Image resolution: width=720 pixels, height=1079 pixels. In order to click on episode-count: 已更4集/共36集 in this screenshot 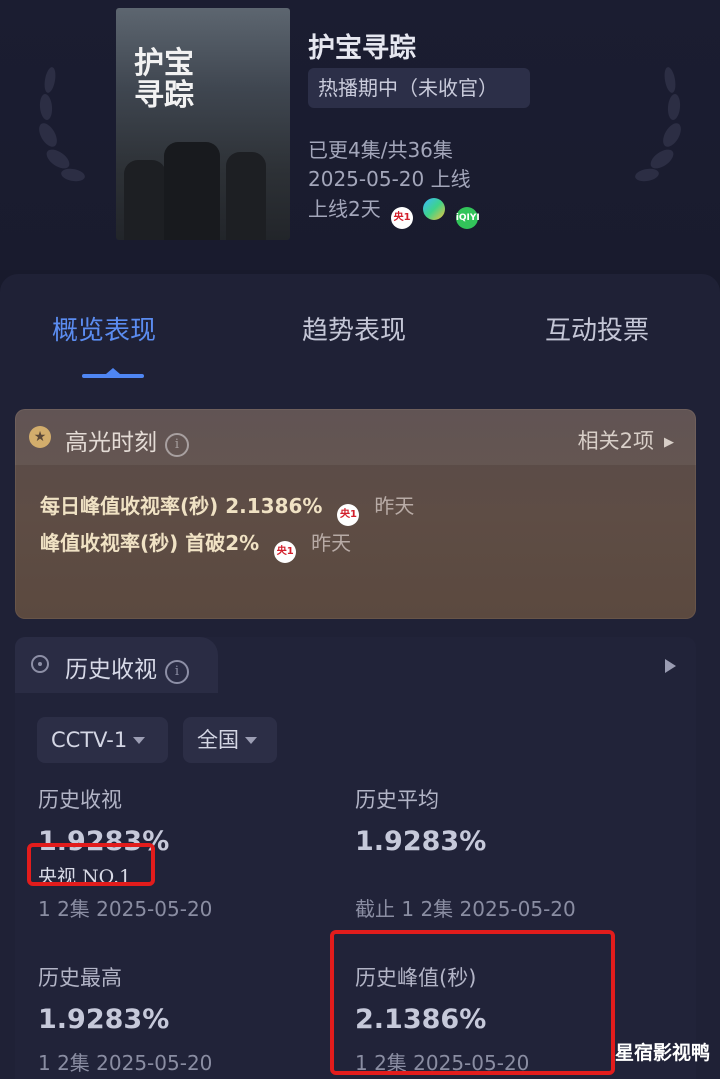, I will do `click(380, 150)`.